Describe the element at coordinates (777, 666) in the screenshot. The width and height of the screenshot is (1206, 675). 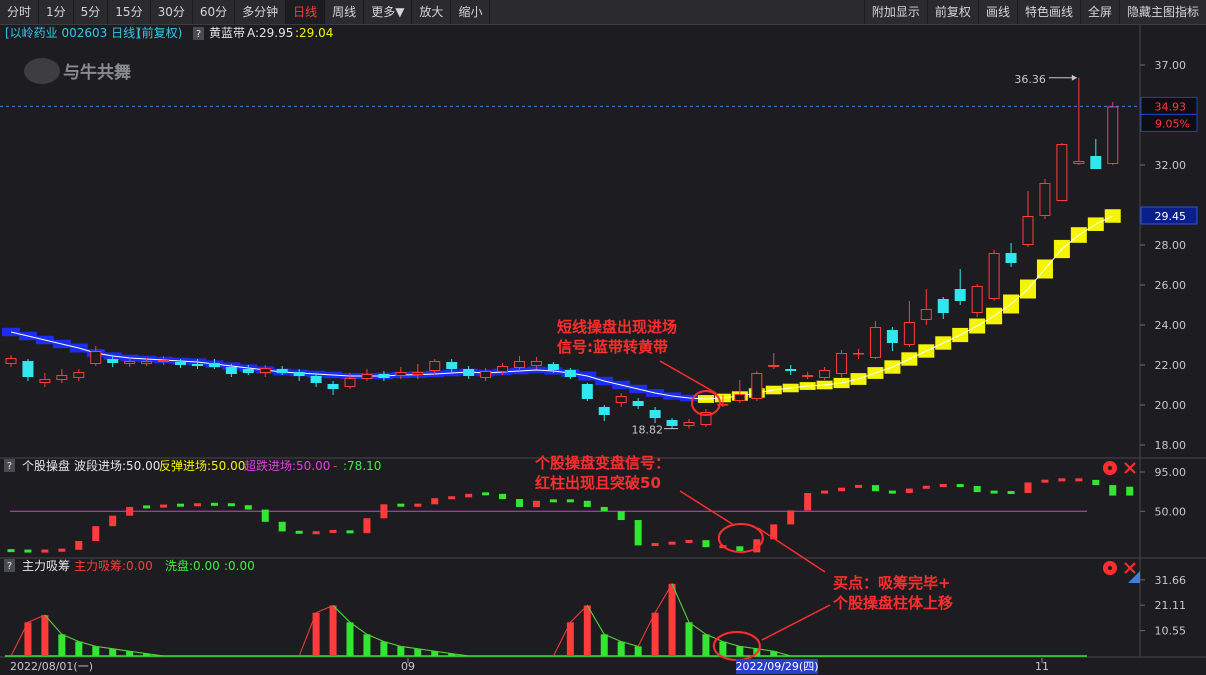
I see `crosshair-date-label: 2022/09/29(四)` at that location.